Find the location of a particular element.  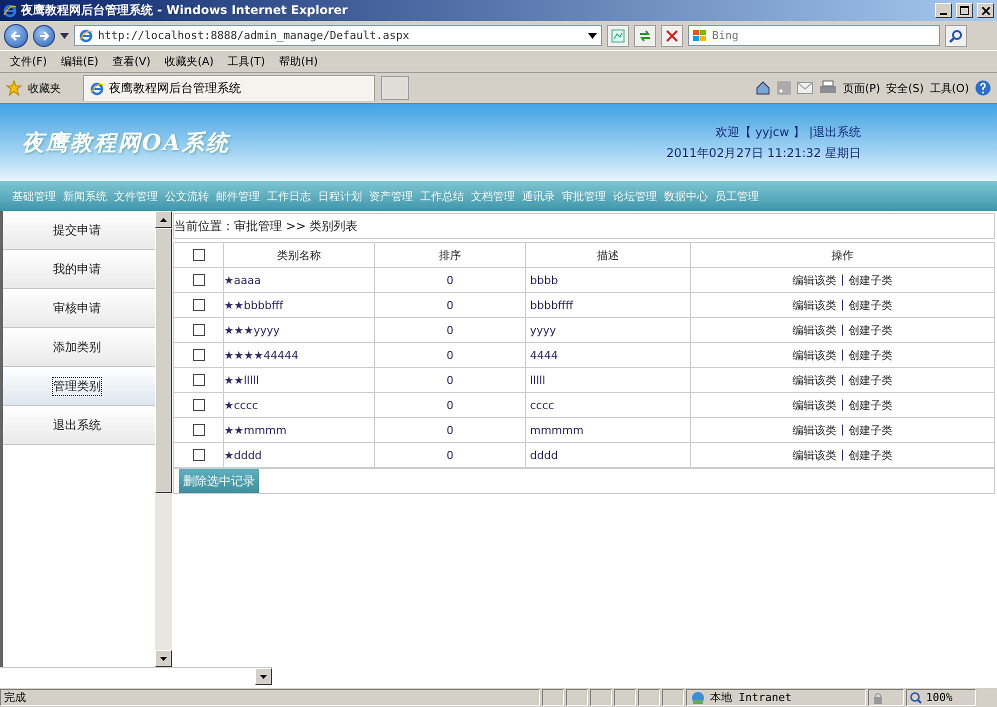

search-field: Bing is located at coordinates (814, 35).